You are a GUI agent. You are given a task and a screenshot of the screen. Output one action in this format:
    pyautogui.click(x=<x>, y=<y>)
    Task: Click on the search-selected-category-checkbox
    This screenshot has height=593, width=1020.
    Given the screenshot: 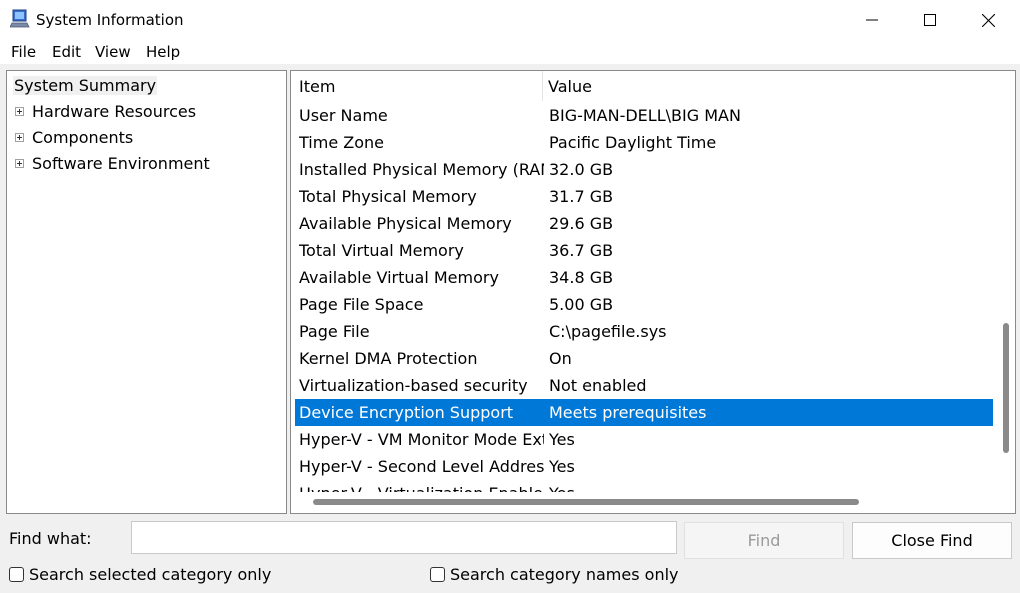 What is the action you would take?
    pyautogui.click(x=16, y=574)
    